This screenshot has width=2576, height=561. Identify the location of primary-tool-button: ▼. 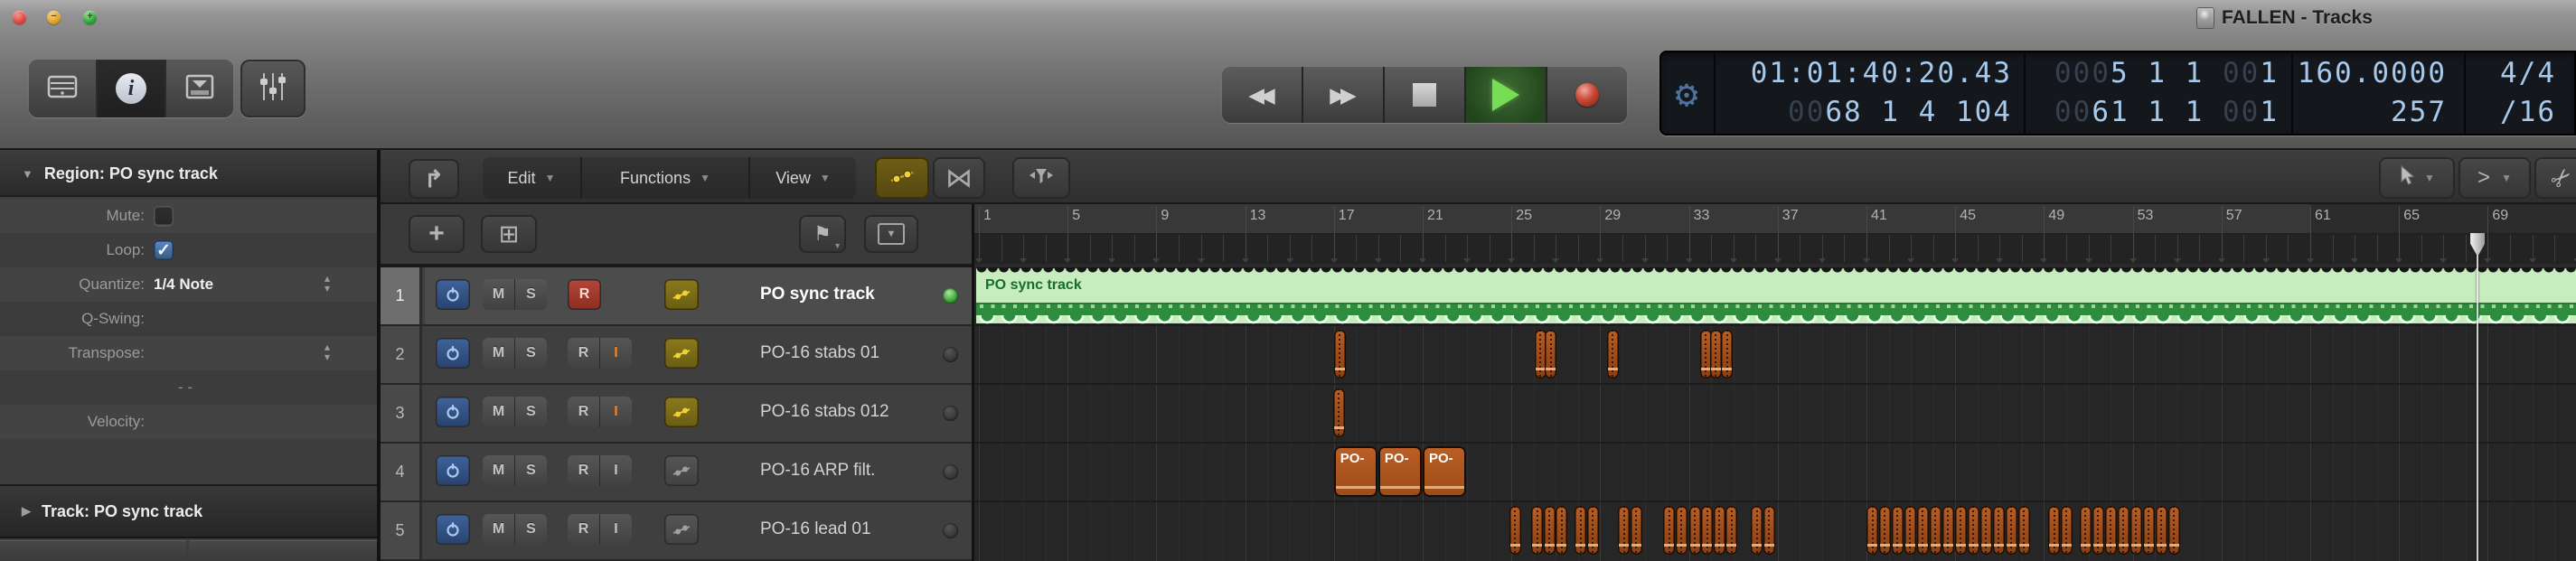
(2417, 178).